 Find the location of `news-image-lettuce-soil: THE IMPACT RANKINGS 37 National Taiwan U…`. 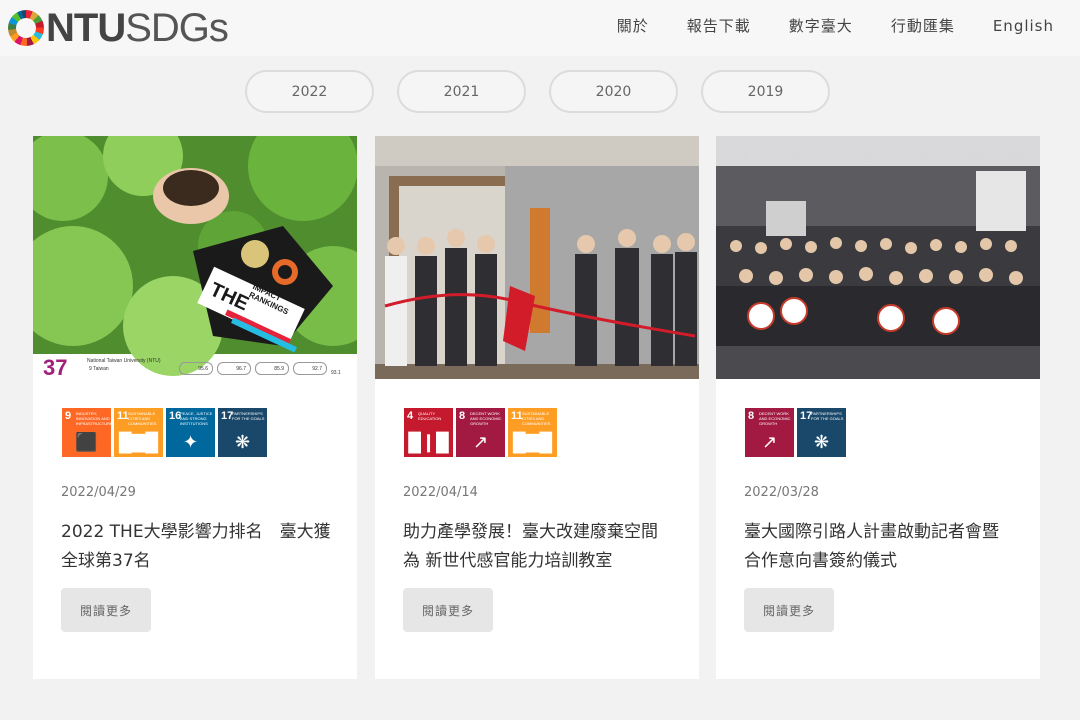

news-image-lettuce-soil: THE IMPACT RANKINGS 37 National Taiwan U… is located at coordinates (195, 257).